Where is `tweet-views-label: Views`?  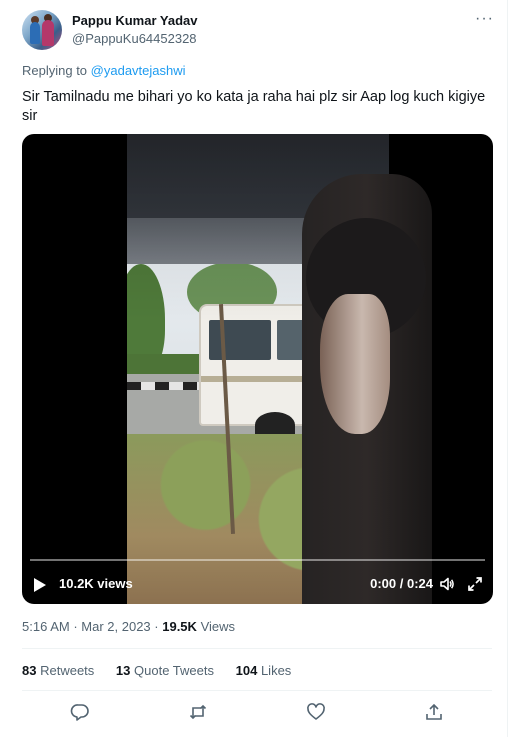
tweet-views-label: Views is located at coordinates (218, 626).